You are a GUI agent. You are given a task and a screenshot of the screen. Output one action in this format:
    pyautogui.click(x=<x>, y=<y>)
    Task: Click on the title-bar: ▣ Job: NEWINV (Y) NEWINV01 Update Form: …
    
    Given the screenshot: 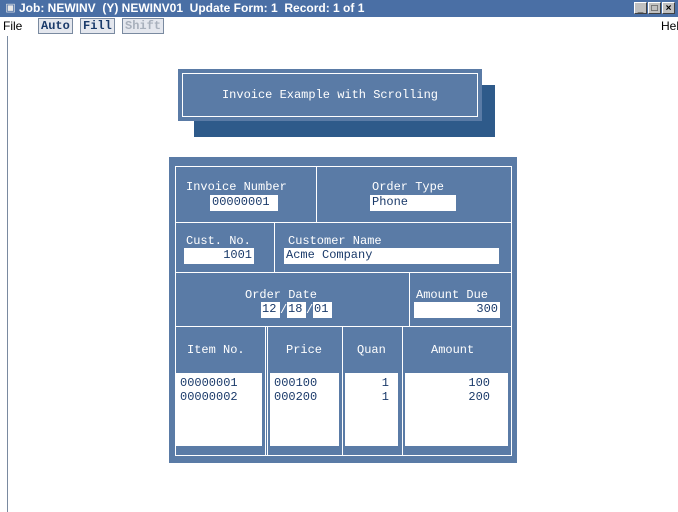 What is the action you would take?
    pyautogui.click(x=339, y=8)
    